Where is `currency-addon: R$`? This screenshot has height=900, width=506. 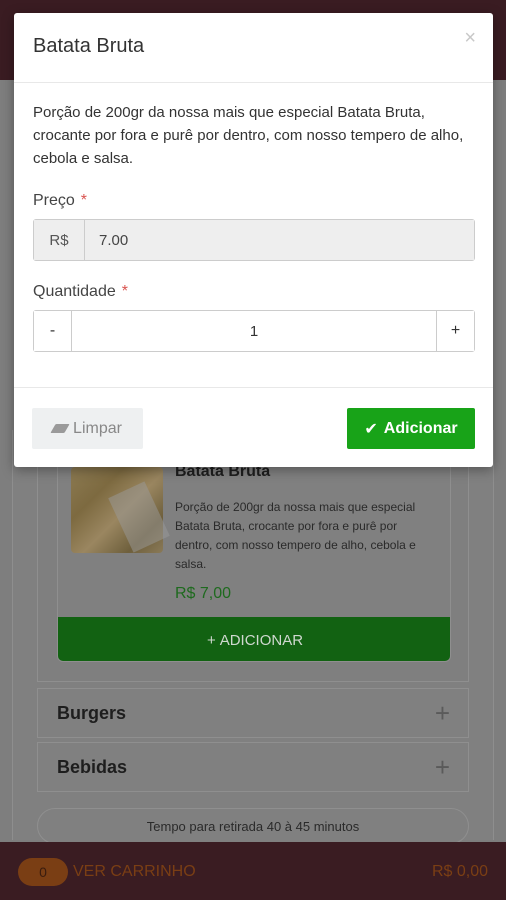 currency-addon: R$ is located at coordinates (59, 240).